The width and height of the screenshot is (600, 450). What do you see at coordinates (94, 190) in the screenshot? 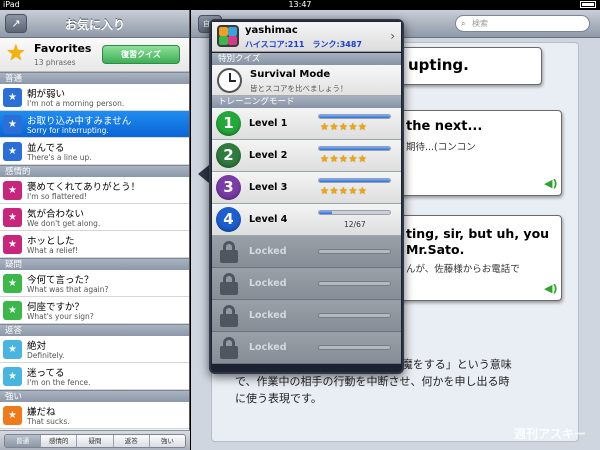
I see `phrase-row: ★ 褒めてくれてありがとう！ I'm so flattered!` at bounding box center [94, 190].